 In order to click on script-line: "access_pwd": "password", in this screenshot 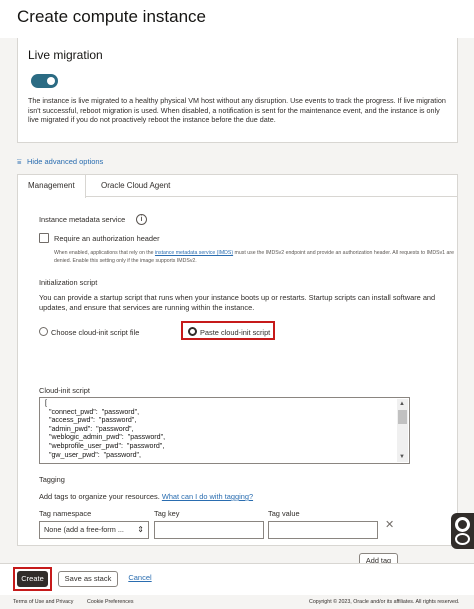, I will do `click(91, 420)`.